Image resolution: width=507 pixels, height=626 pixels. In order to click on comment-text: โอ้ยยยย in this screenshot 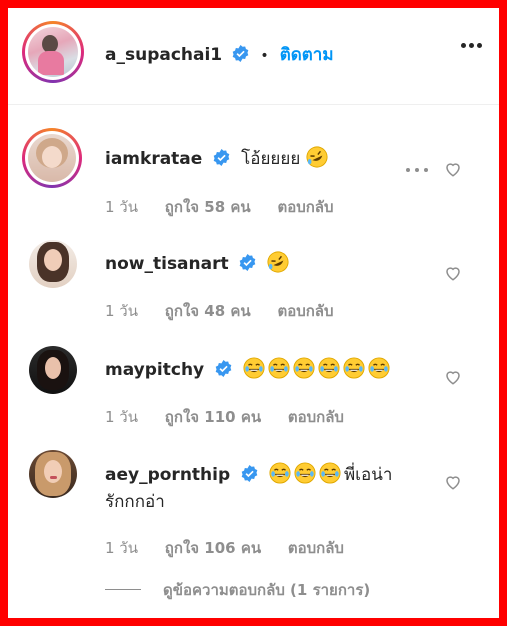, I will do `click(271, 159)`.